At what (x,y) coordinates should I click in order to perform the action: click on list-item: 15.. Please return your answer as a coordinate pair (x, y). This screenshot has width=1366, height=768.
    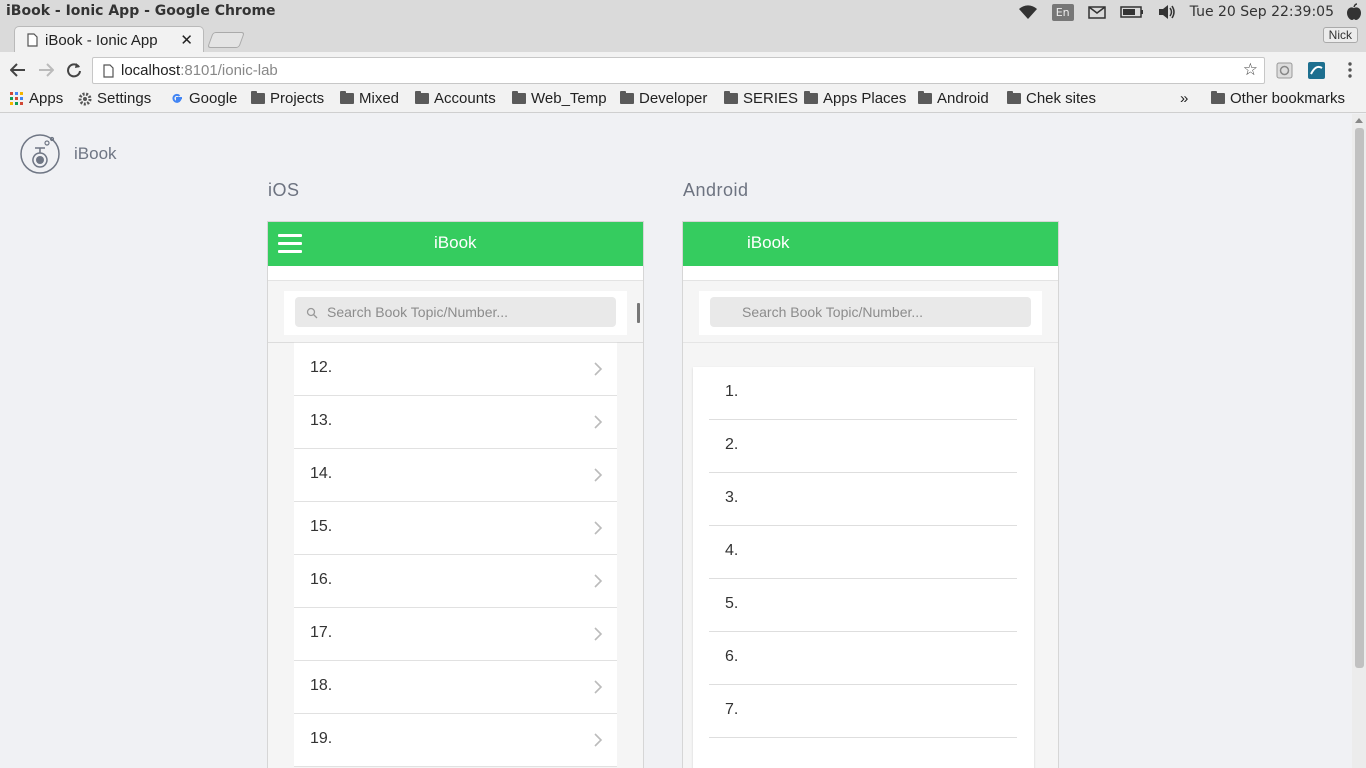
    Looking at the image, I should click on (455, 528).